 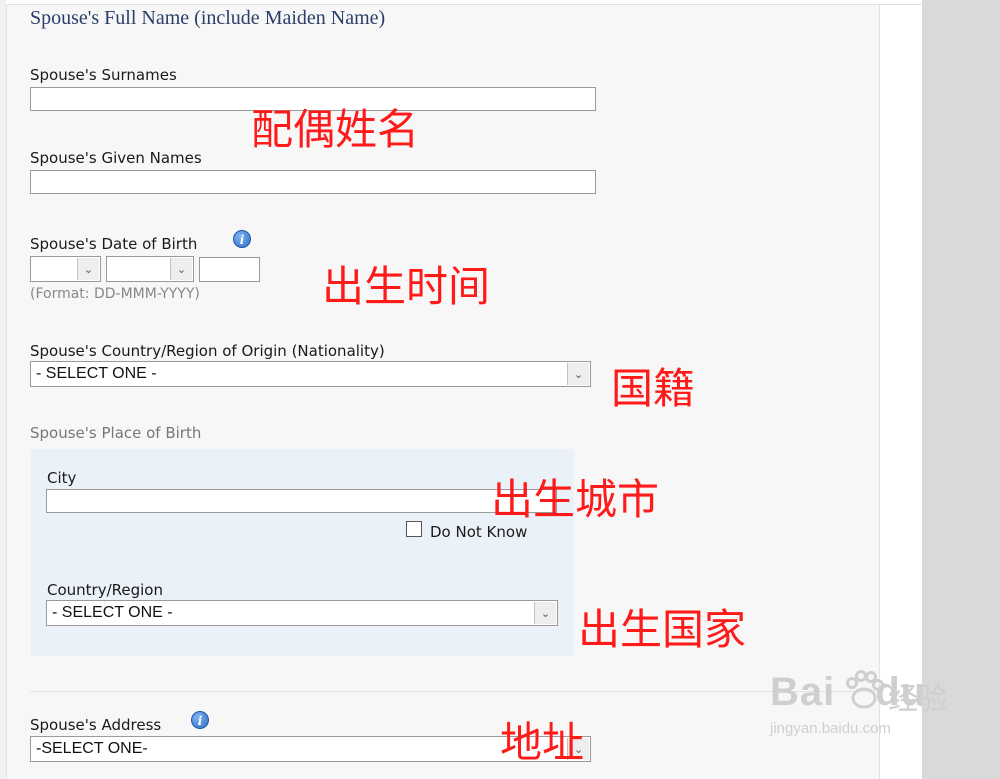 I want to click on section-divider, so click(x=452, y=691).